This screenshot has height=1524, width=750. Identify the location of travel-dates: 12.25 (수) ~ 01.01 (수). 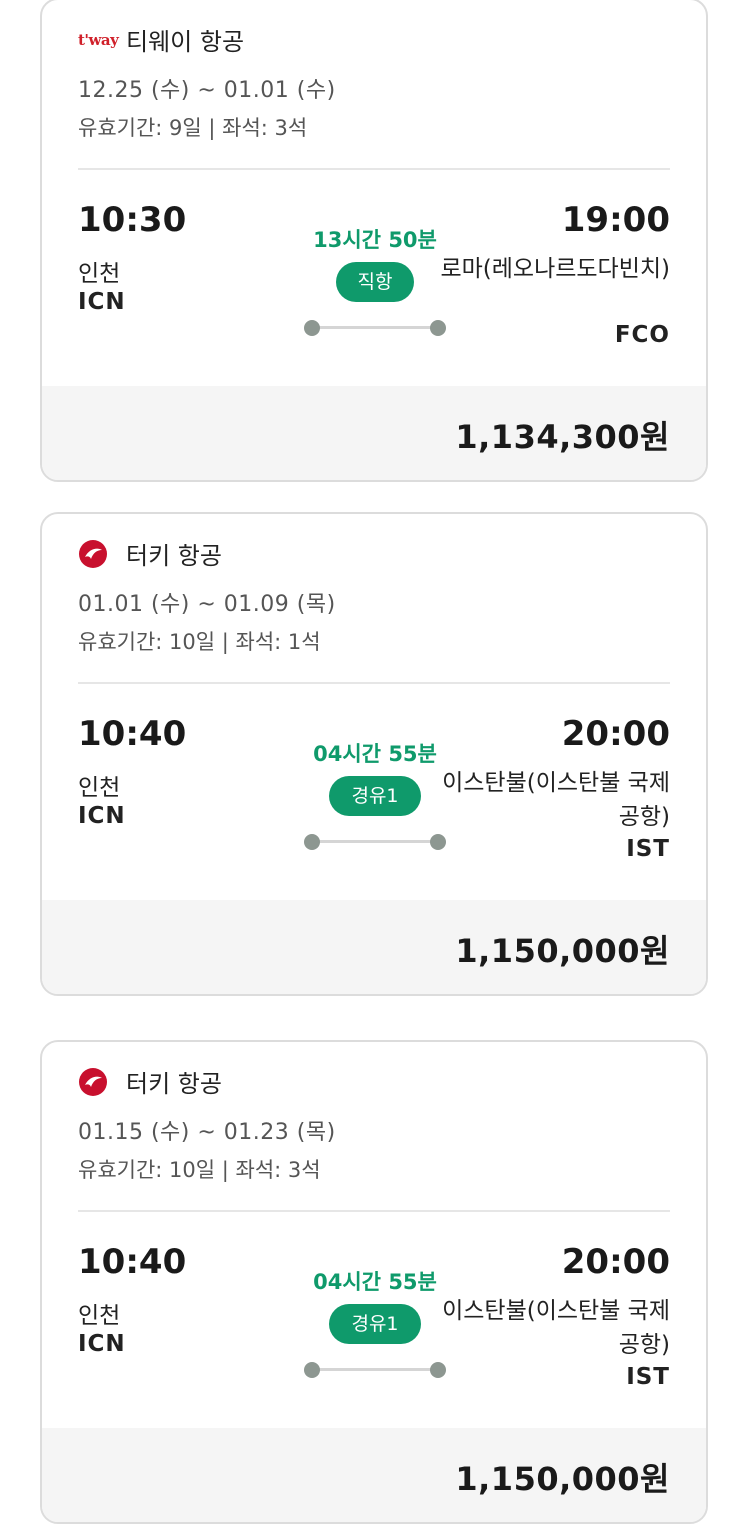
(207, 90).